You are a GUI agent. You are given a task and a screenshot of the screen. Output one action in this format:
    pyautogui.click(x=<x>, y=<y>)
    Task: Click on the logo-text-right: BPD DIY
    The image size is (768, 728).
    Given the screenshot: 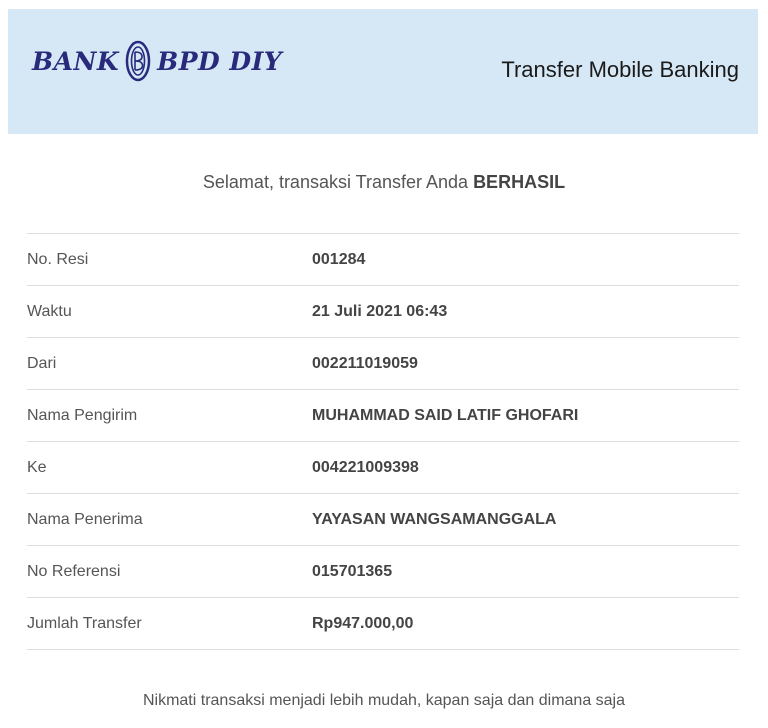 What is the action you would take?
    pyautogui.click(x=220, y=61)
    